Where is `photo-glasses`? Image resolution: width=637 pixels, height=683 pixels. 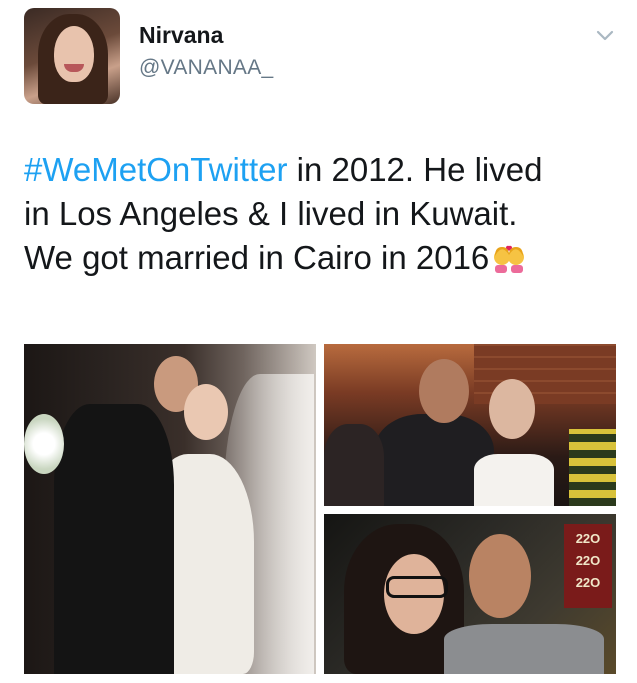 photo-glasses is located at coordinates (417, 587).